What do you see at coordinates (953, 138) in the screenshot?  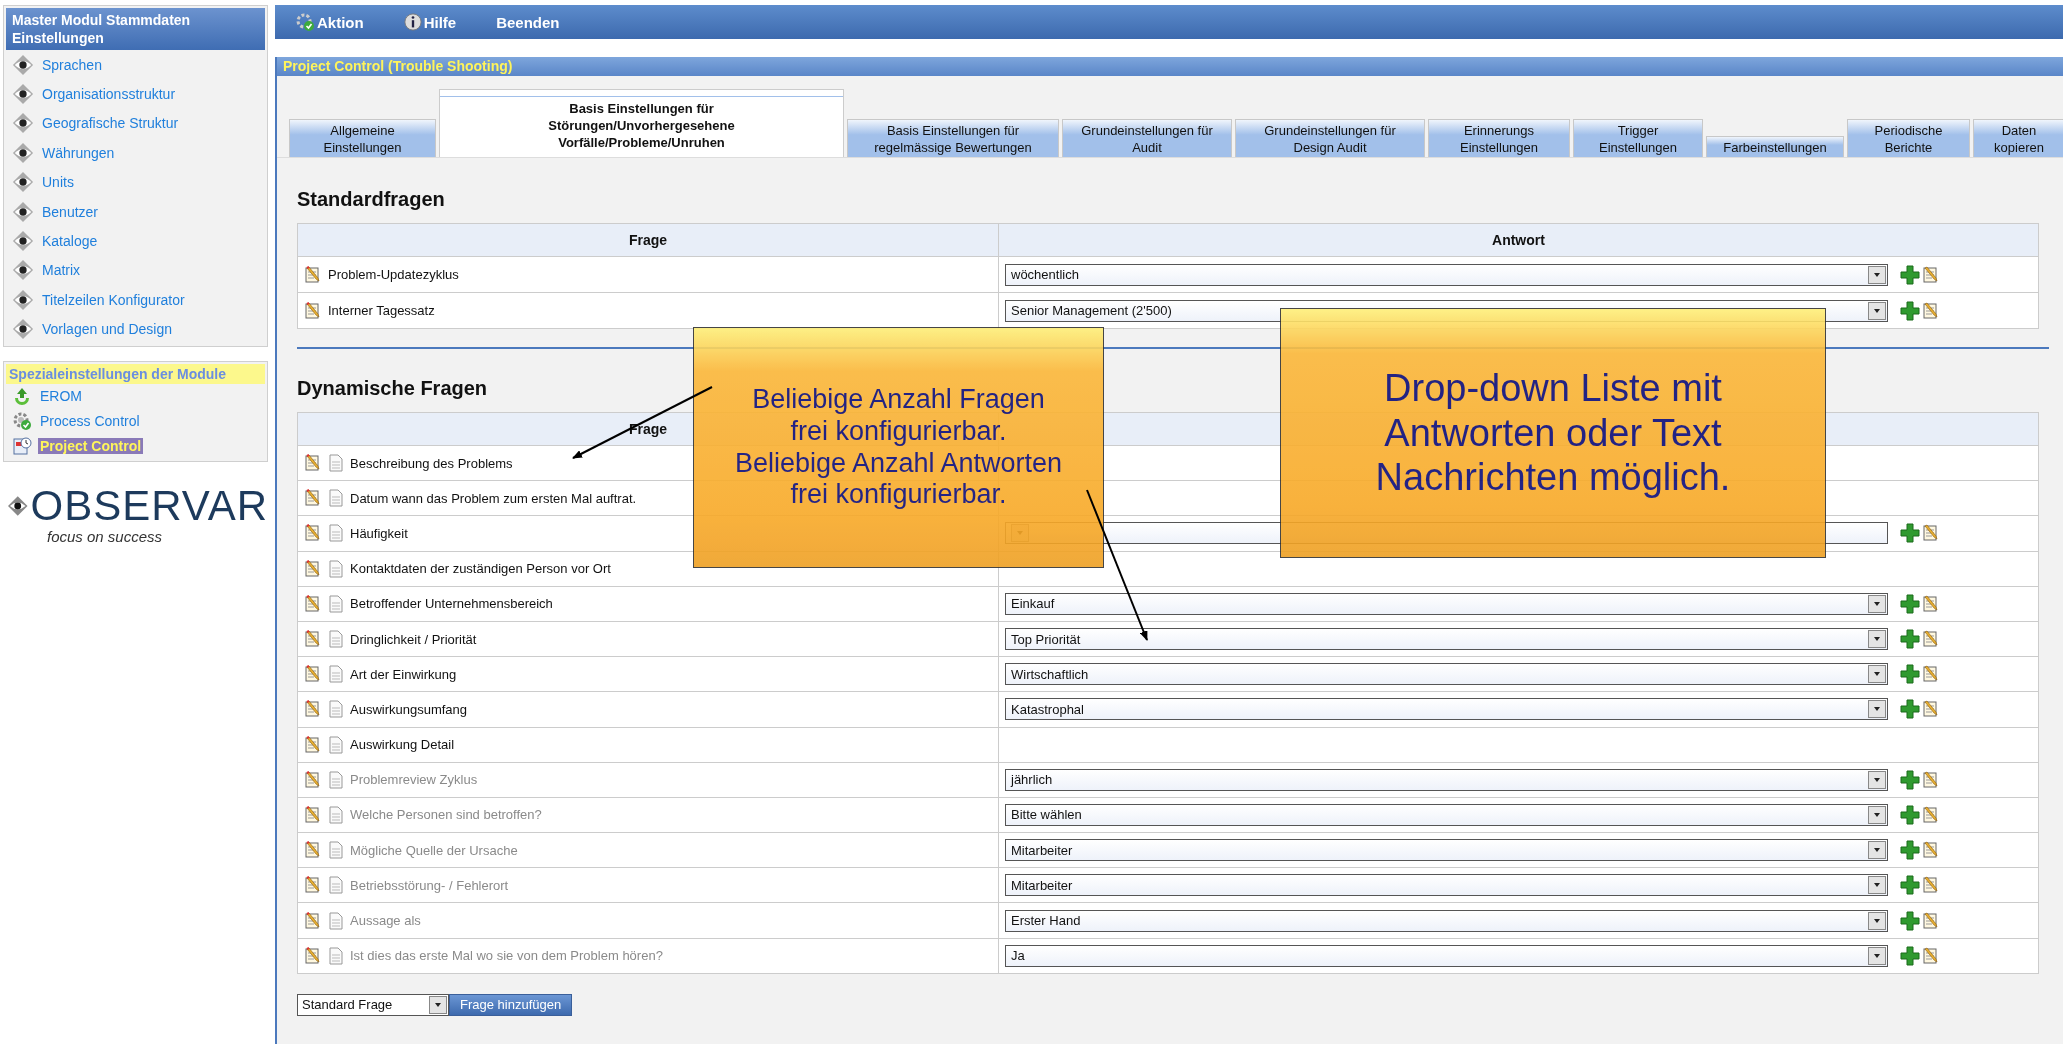 I see `tab: Basis Einstellungen für regelmässige Bewertungen` at bounding box center [953, 138].